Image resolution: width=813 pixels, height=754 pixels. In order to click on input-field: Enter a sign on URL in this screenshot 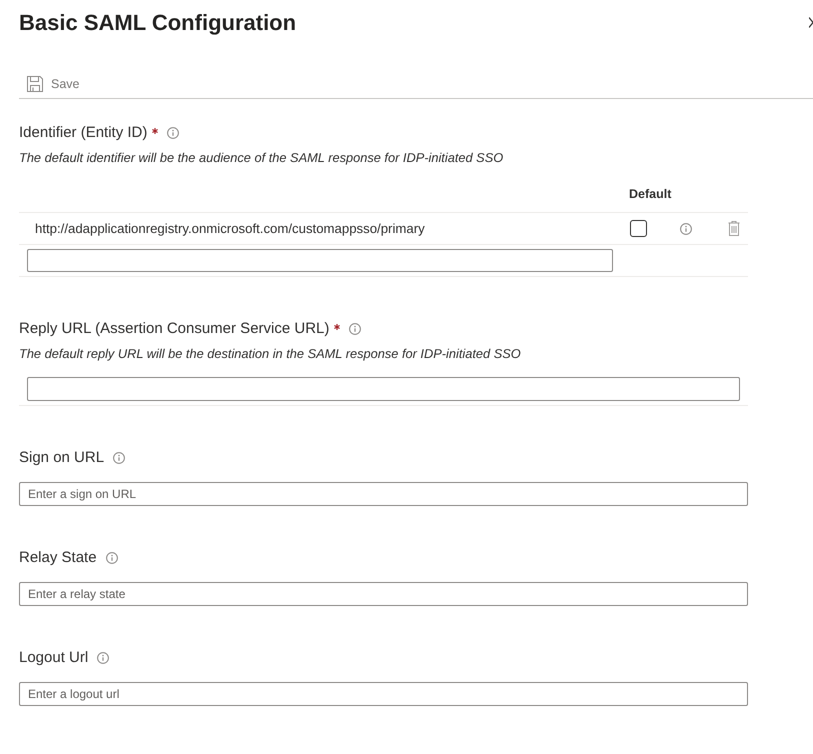, I will do `click(383, 494)`.